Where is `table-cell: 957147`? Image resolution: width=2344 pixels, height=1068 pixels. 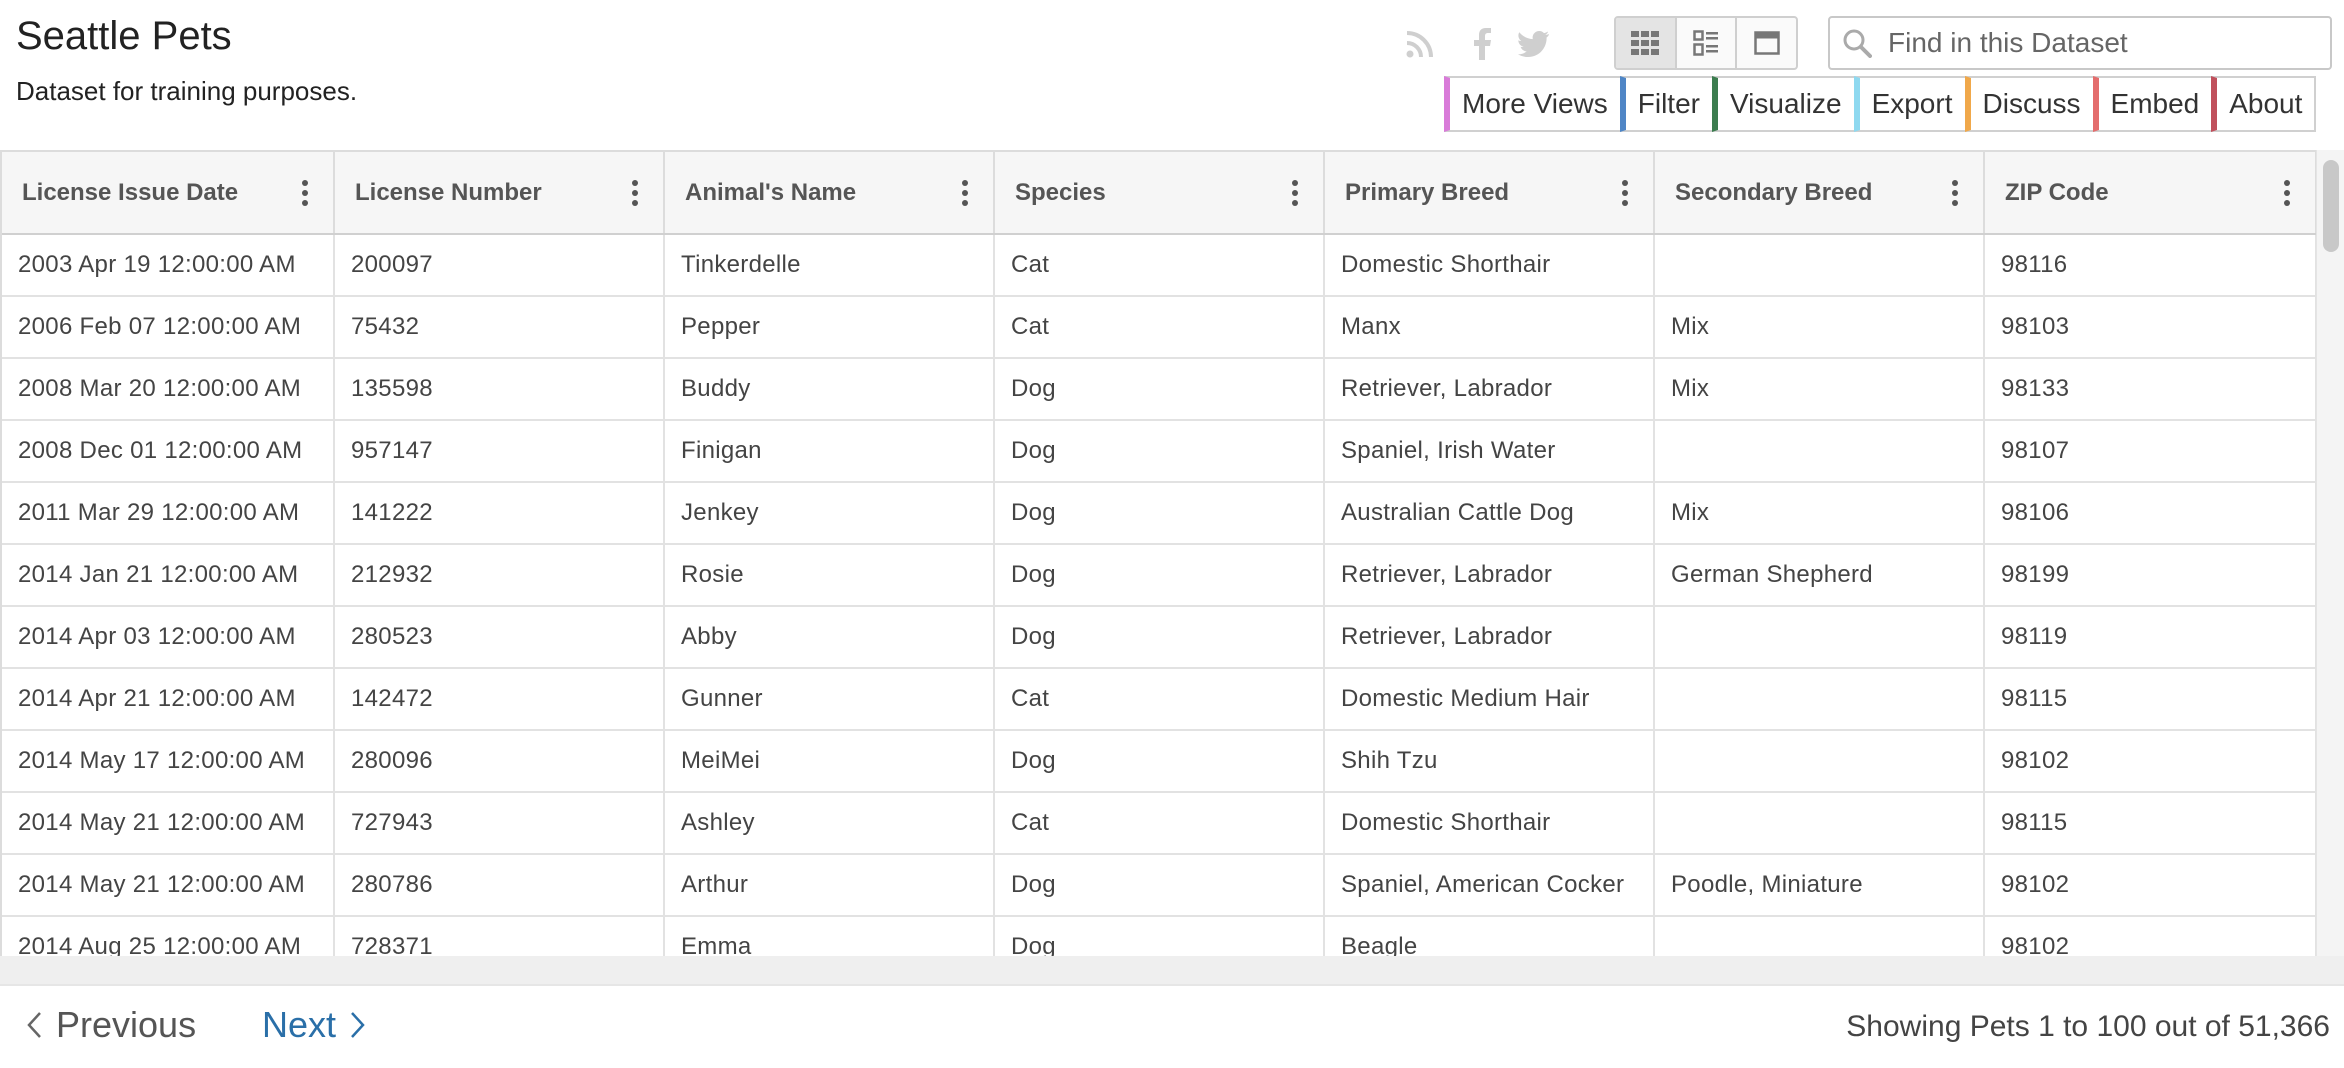
table-cell: 957147 is located at coordinates (499, 451).